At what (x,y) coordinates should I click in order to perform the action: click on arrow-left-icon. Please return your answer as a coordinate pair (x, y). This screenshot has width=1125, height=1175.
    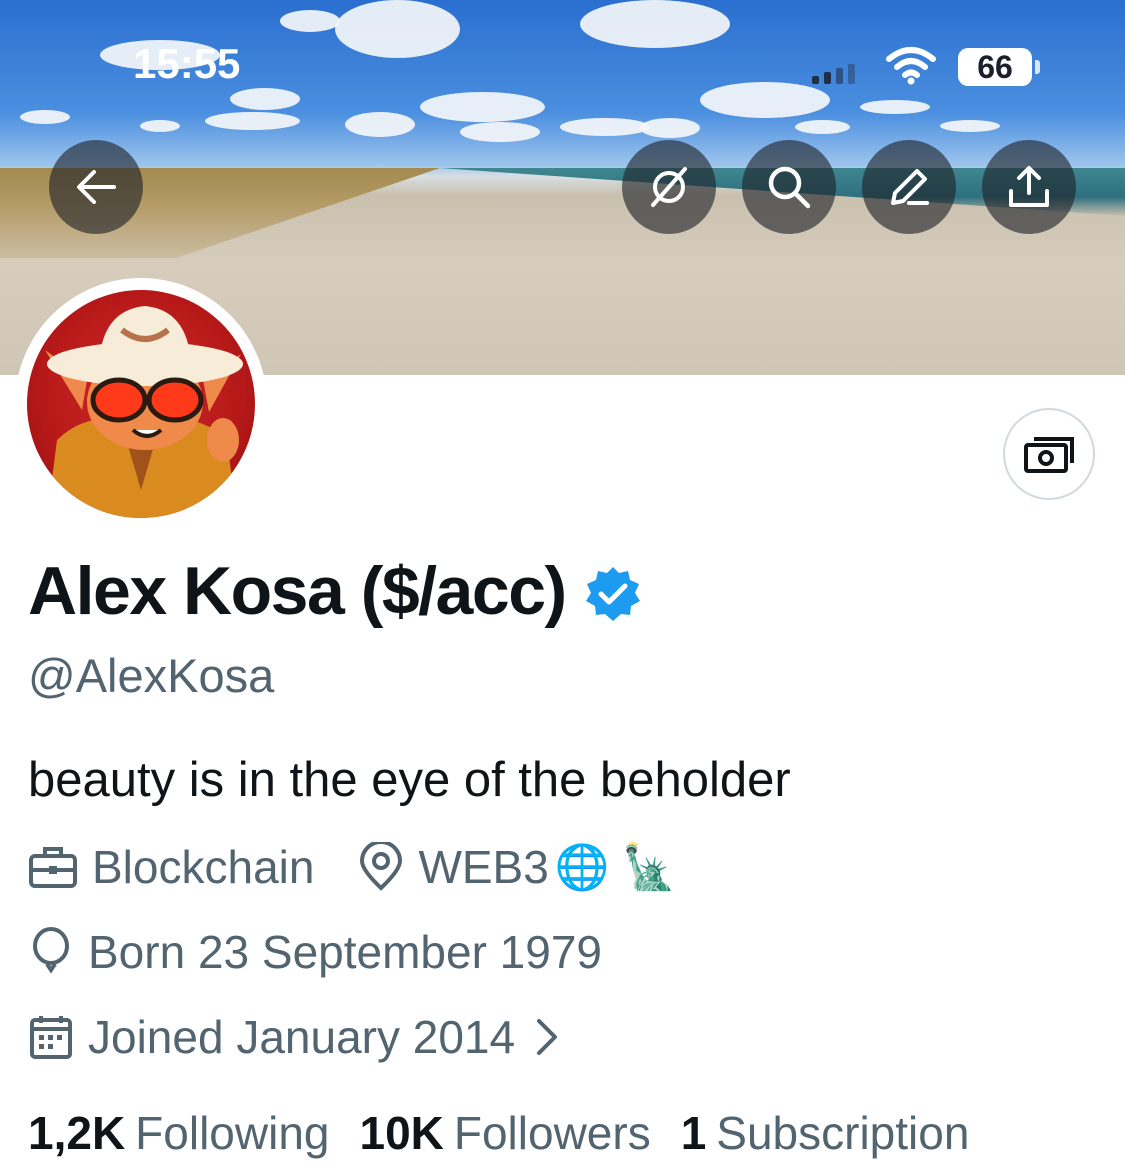
    Looking at the image, I should click on (96, 187).